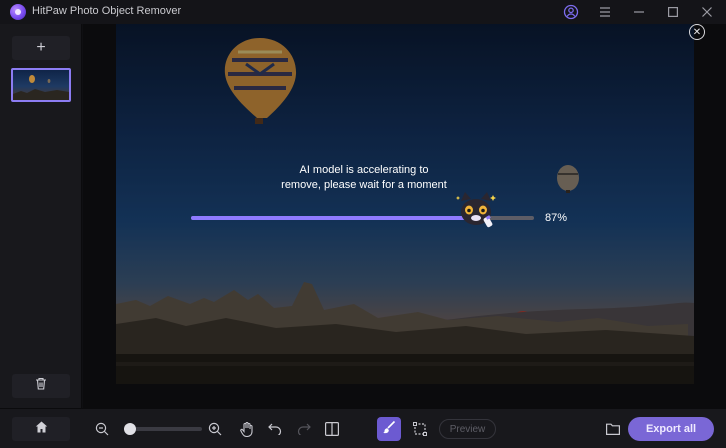  Describe the element at coordinates (163, 429) in the screenshot. I see `zoom-slider` at that location.